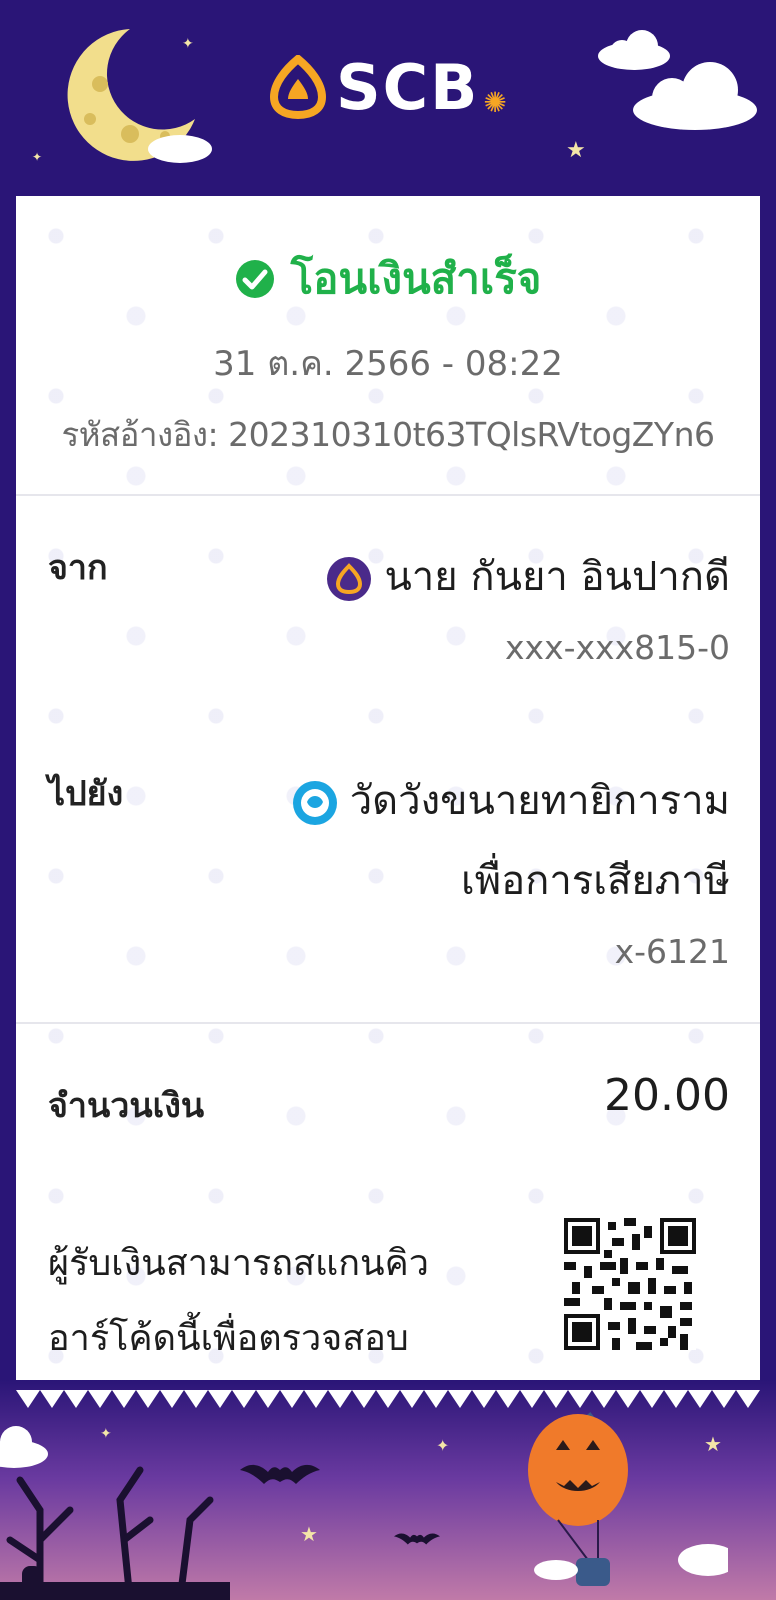 The width and height of the screenshot is (776, 1600). What do you see at coordinates (672, 951) in the screenshot?
I see `to-account: x-6121` at bounding box center [672, 951].